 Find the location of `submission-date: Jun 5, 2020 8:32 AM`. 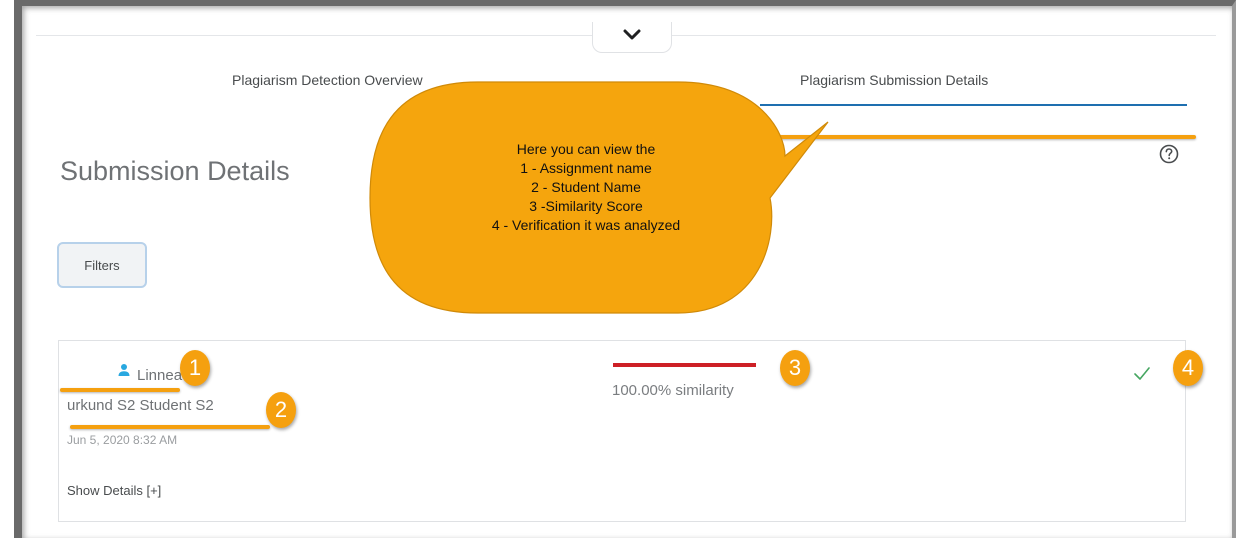

submission-date: Jun 5, 2020 8:32 AM is located at coordinates (122, 440).